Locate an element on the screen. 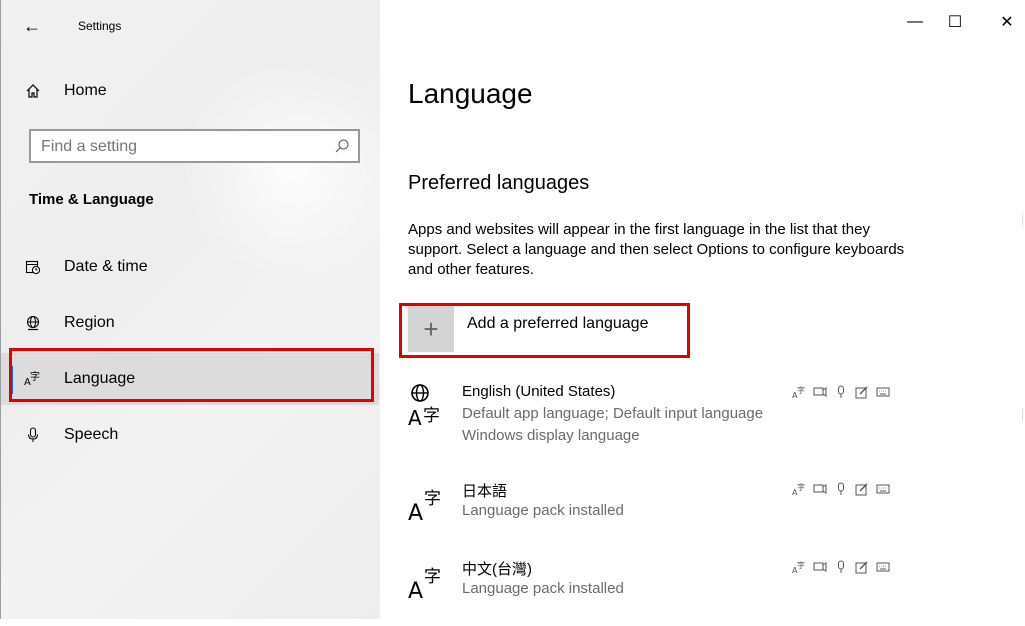 Image resolution: width=1025 pixels, height=626 pixels. sidebar-item-date-time: Date & time is located at coordinates (190, 267).